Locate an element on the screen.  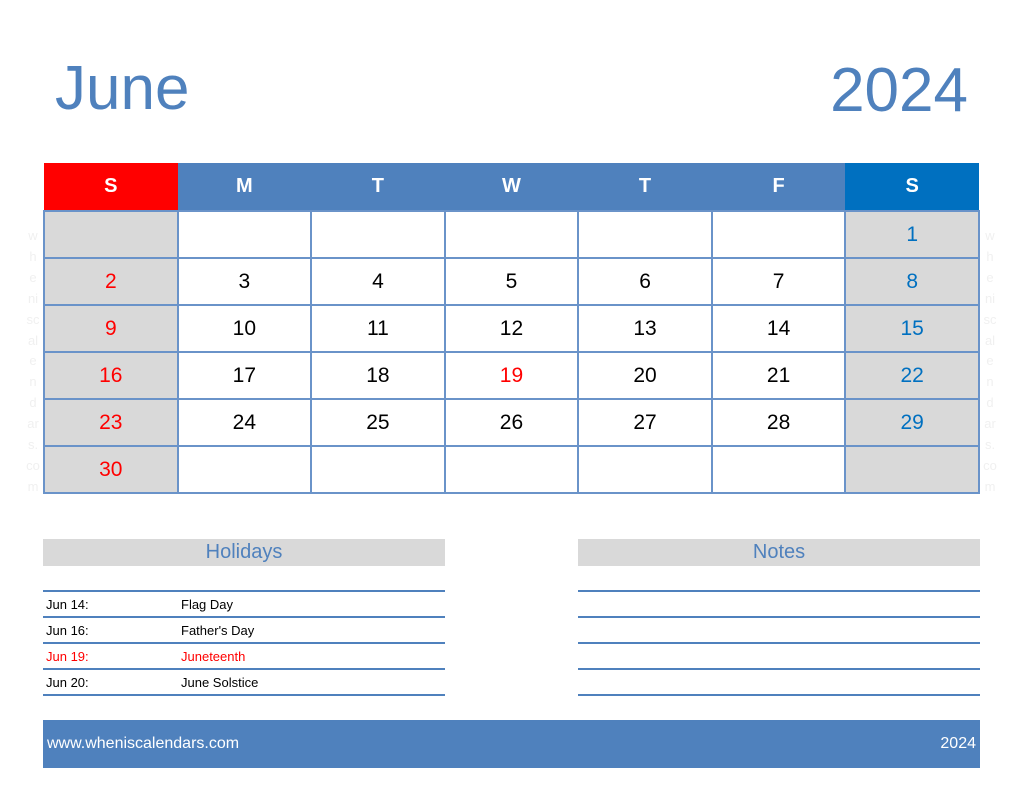
holiday-date: Jun 14: is located at coordinates (67, 604).